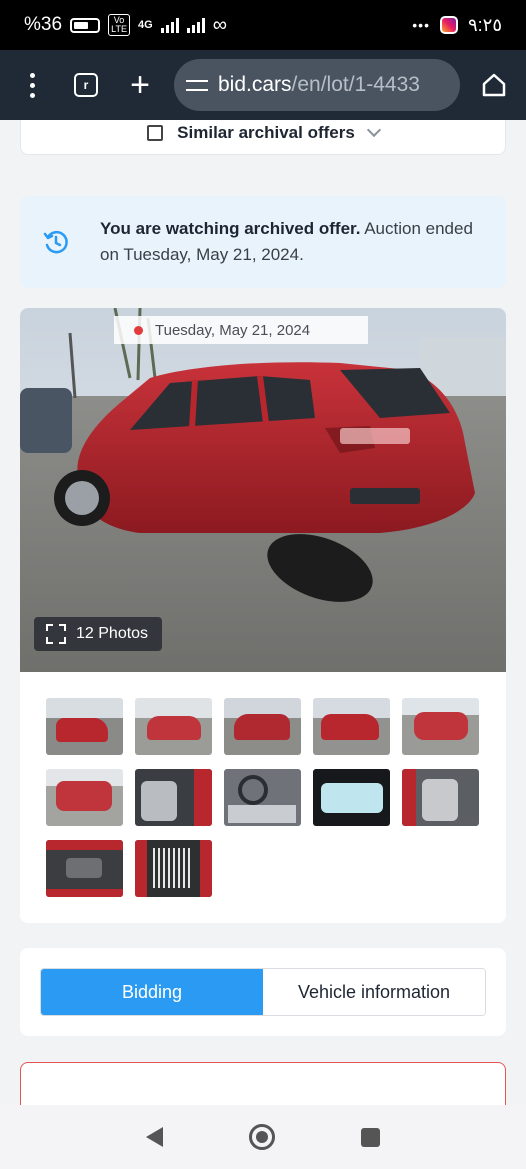 The height and width of the screenshot is (1169, 526). I want to click on chevron-down-icon, so click(373, 129).